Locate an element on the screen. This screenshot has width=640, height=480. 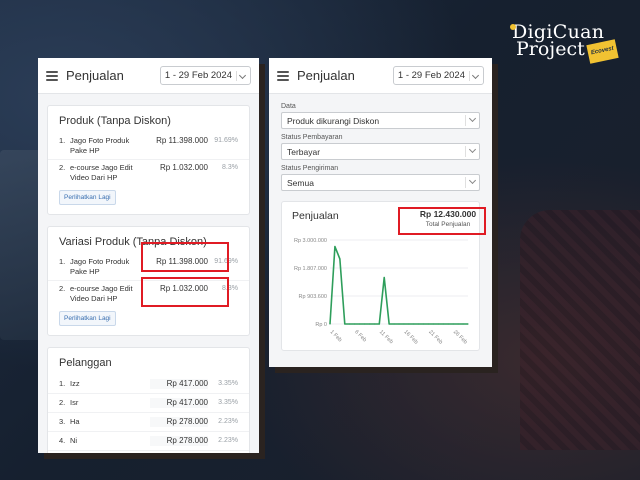
row-percent: 91.69% is located at coordinates (226, 140).